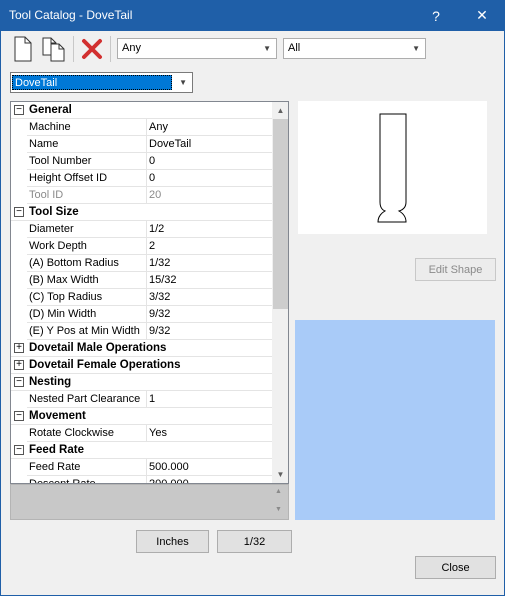 The width and height of the screenshot is (505, 596). I want to click on property-row: Diameter 1/2, so click(141, 229).